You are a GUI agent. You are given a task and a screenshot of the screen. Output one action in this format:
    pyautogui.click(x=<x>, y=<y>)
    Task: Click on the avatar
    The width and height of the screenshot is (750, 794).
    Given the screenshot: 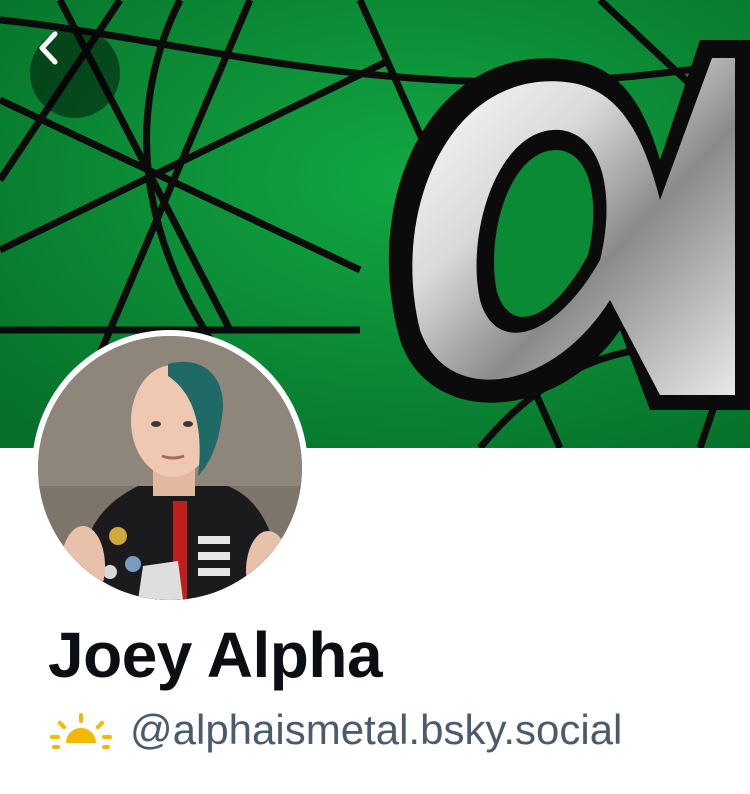 What is the action you would take?
    pyautogui.click(x=170, y=468)
    